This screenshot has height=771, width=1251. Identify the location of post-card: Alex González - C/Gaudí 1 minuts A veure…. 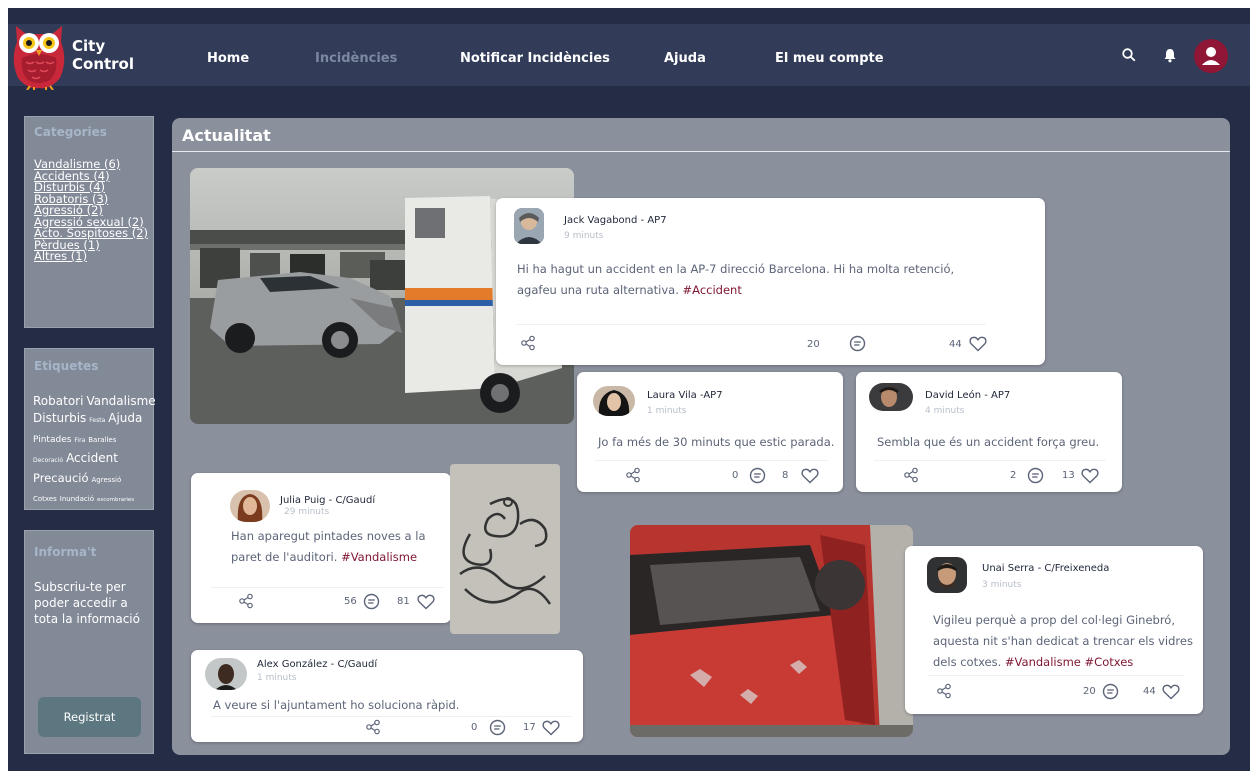
(387, 696).